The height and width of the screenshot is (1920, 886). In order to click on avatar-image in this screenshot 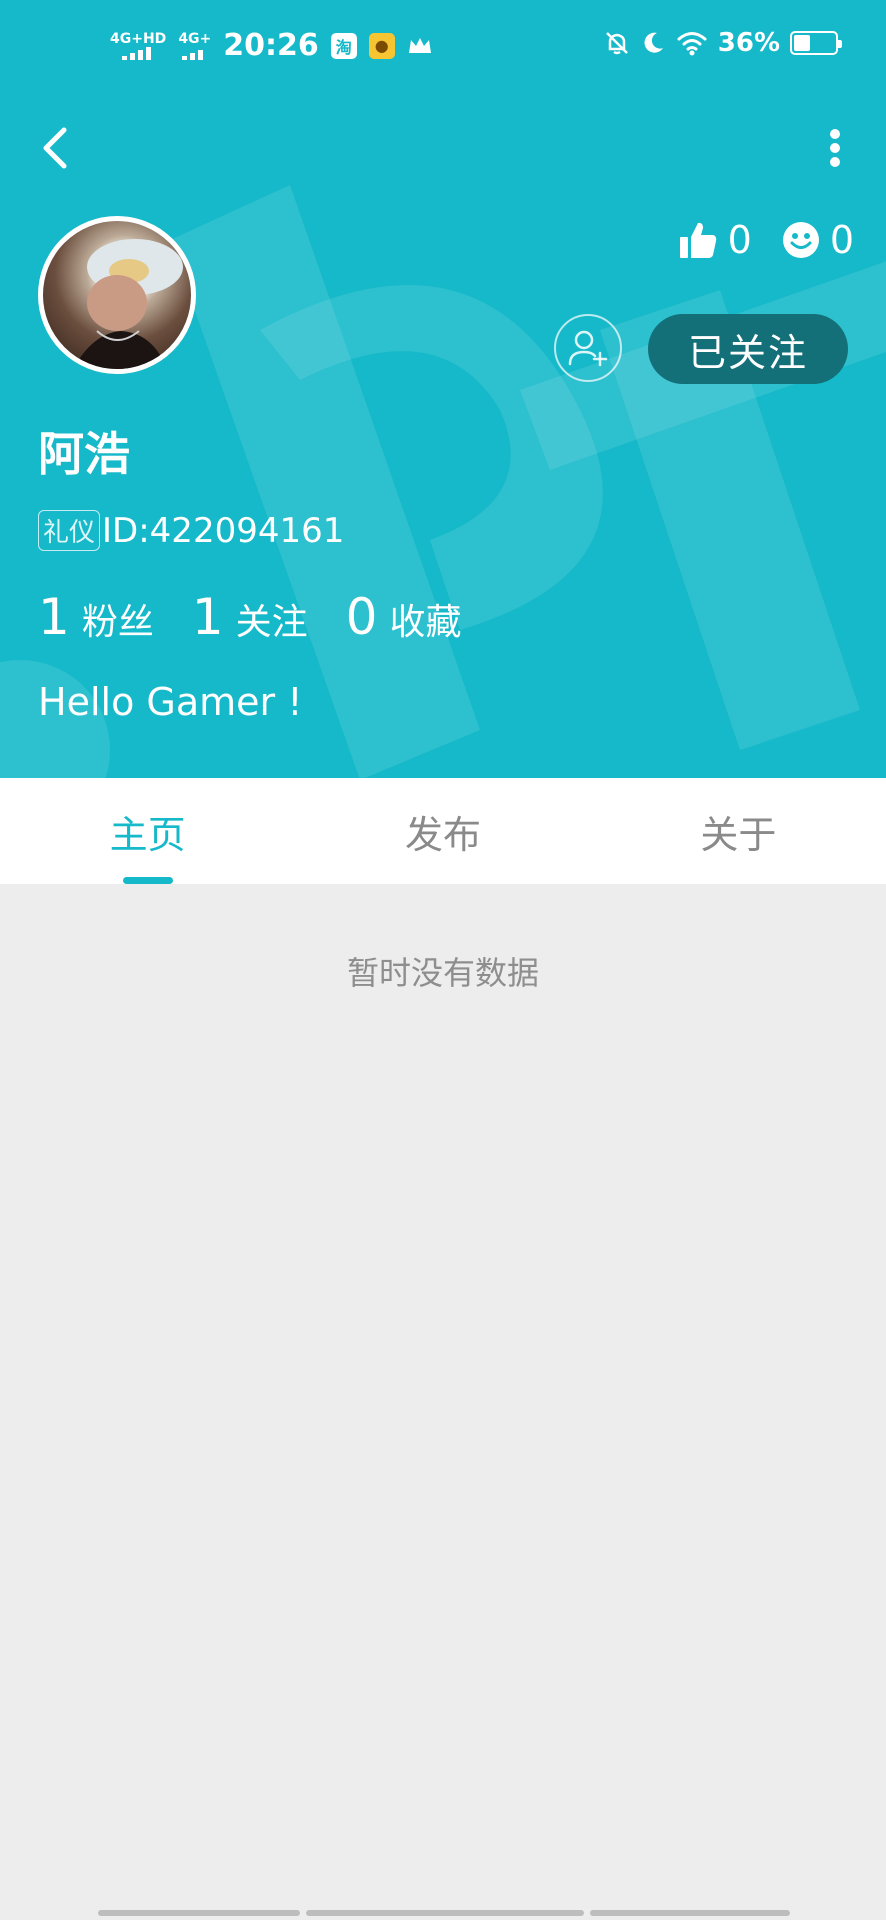, I will do `click(128, 304)`.